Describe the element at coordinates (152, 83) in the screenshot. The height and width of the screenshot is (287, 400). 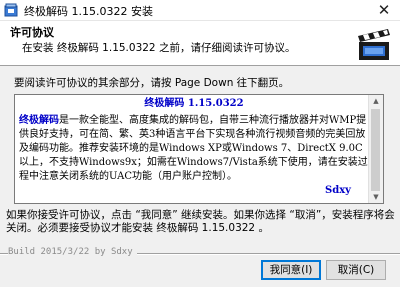
I see `reading-prompt: 要阅读许可协议的其余部分，请按 Page Down 往下翻页。` at that location.